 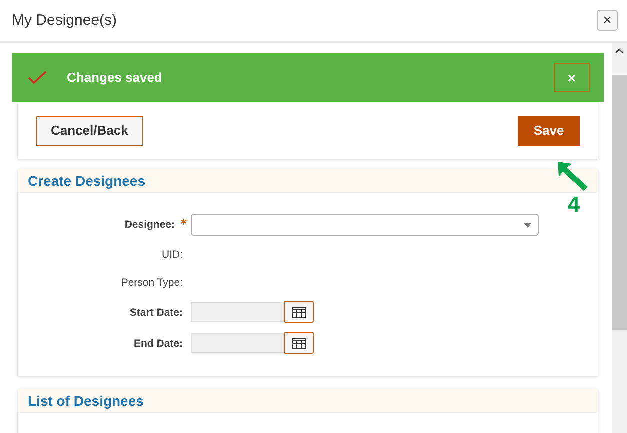 What do you see at coordinates (184, 222) in the screenshot?
I see `required-icon` at bounding box center [184, 222].